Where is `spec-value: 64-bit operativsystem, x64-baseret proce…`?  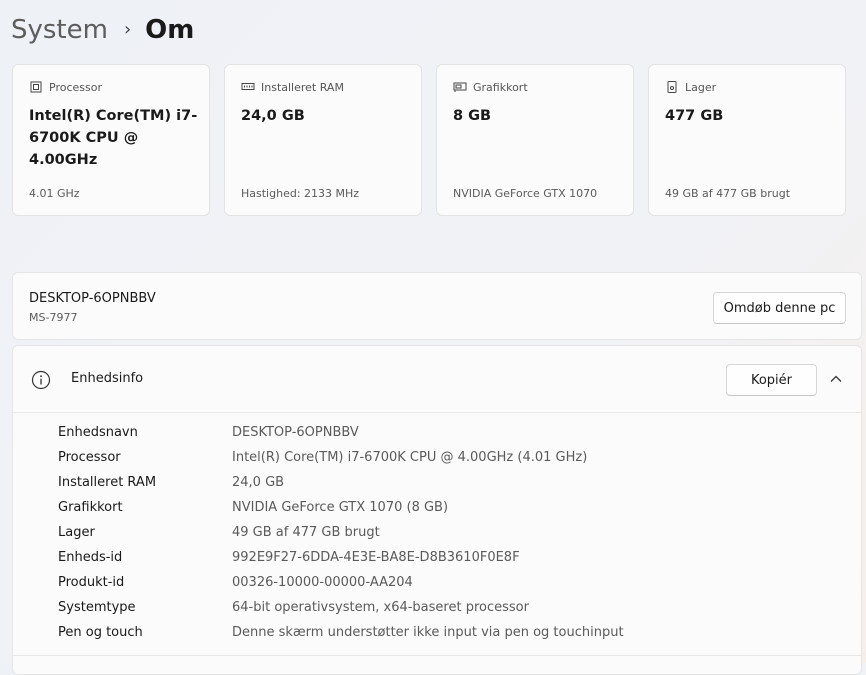 spec-value: 64-bit operativsystem, x64-baseret proce… is located at coordinates (380, 607).